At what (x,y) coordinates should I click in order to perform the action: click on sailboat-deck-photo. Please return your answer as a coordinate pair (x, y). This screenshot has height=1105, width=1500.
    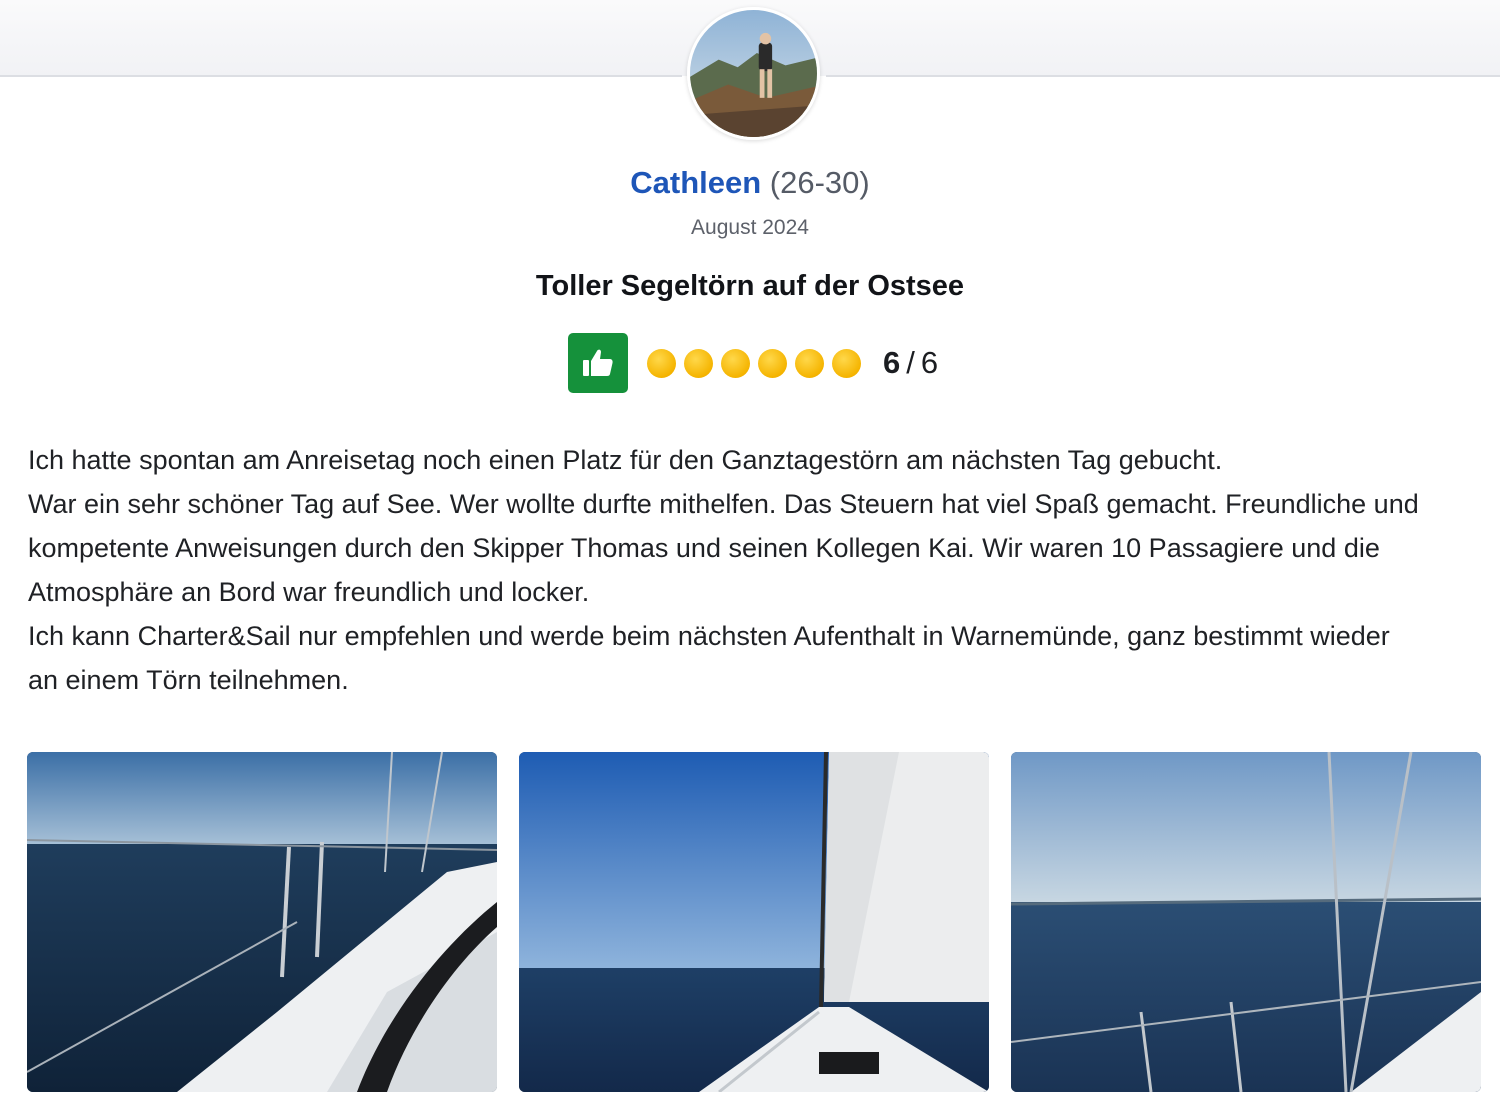
    Looking at the image, I should click on (262, 922).